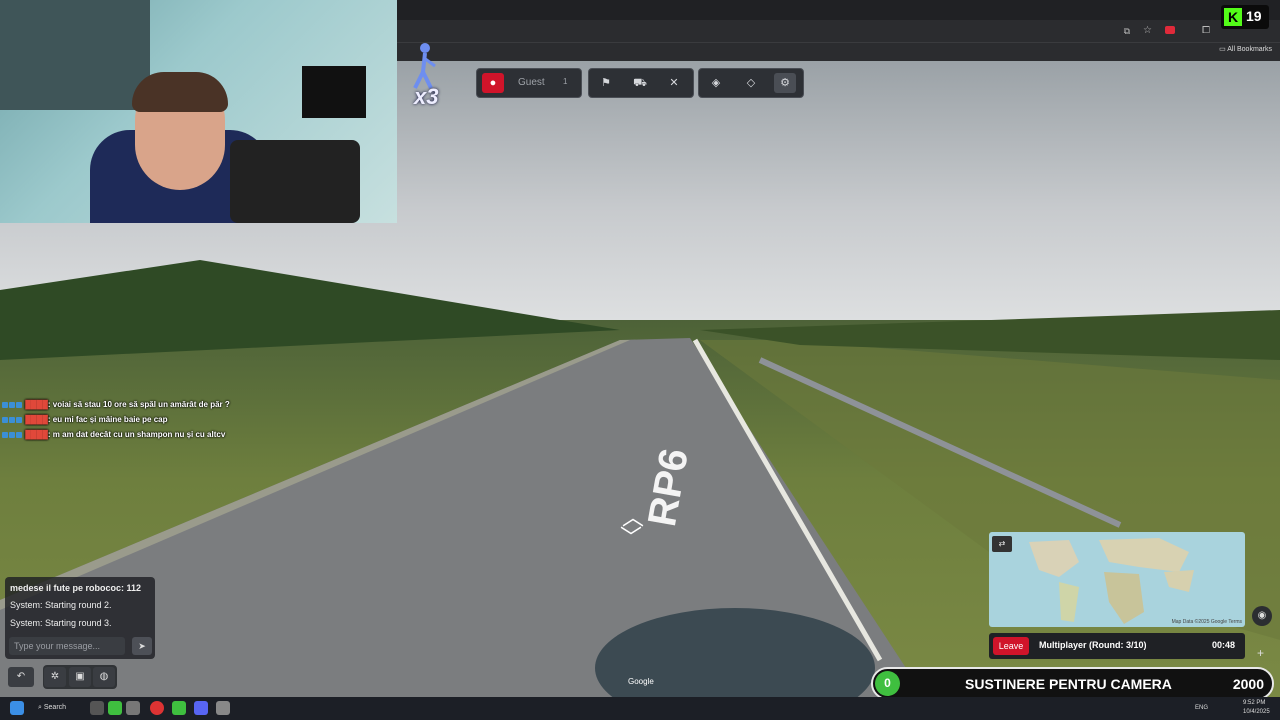 This screenshot has height=720, width=1280. Describe the element at coordinates (142, 646) in the screenshot. I see `send-icon: ➤` at that location.